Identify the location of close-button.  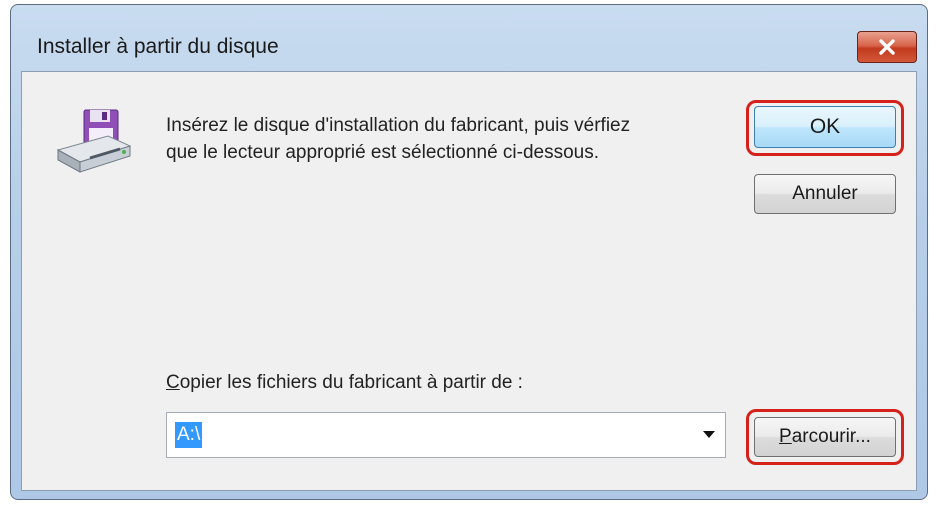
(887, 47).